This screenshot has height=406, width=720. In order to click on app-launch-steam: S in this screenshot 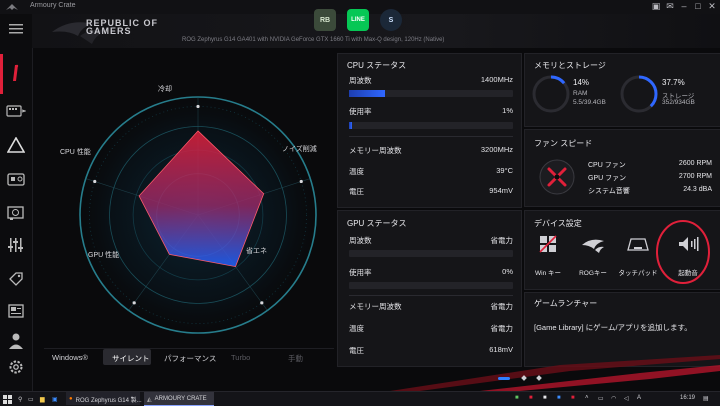, I will do `click(391, 20)`.